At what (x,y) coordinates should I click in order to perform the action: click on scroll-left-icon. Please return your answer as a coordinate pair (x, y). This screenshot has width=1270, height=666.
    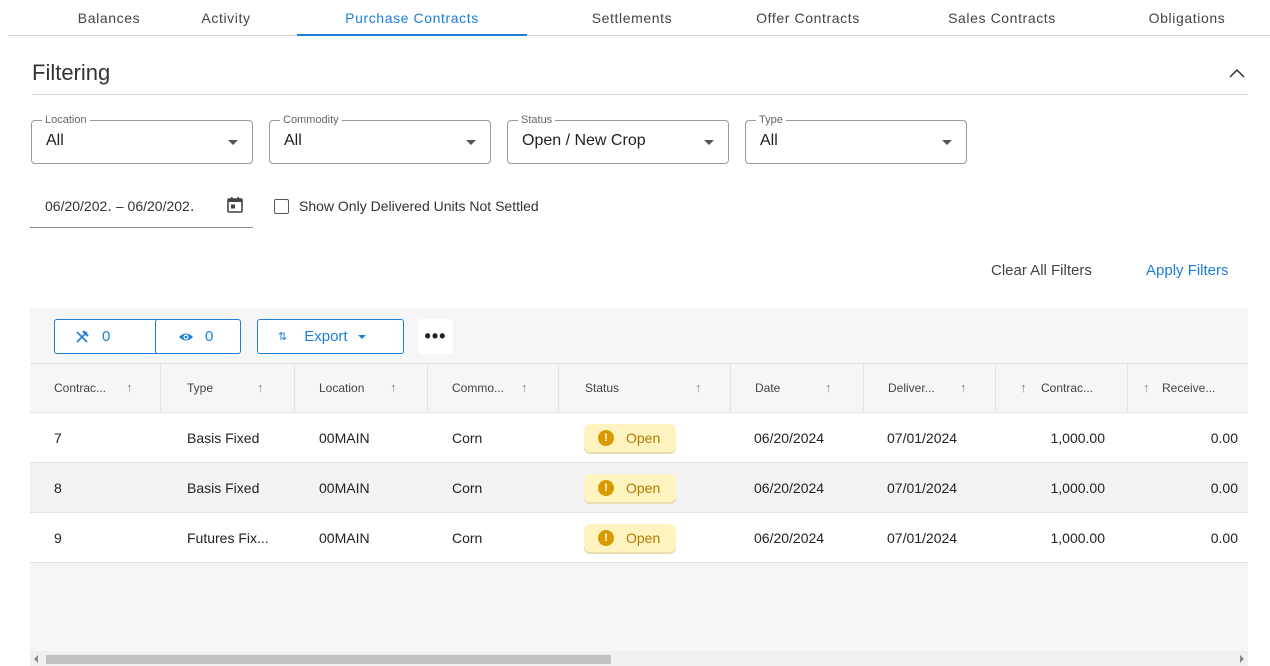
    Looking at the image, I should click on (36, 659).